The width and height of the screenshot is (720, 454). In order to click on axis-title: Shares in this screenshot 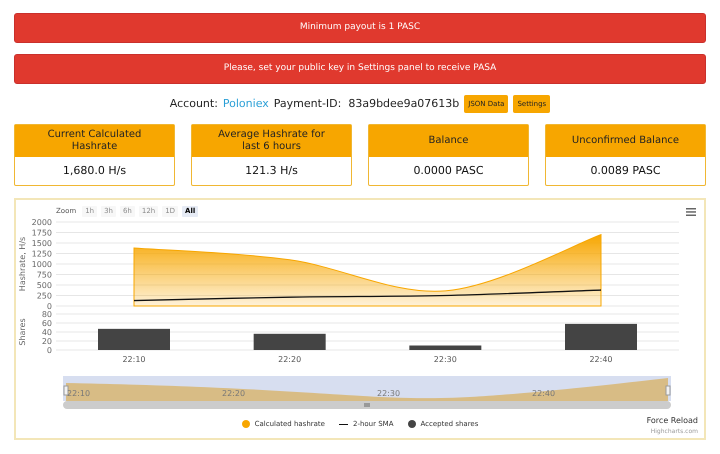, I will do `click(22, 332)`.